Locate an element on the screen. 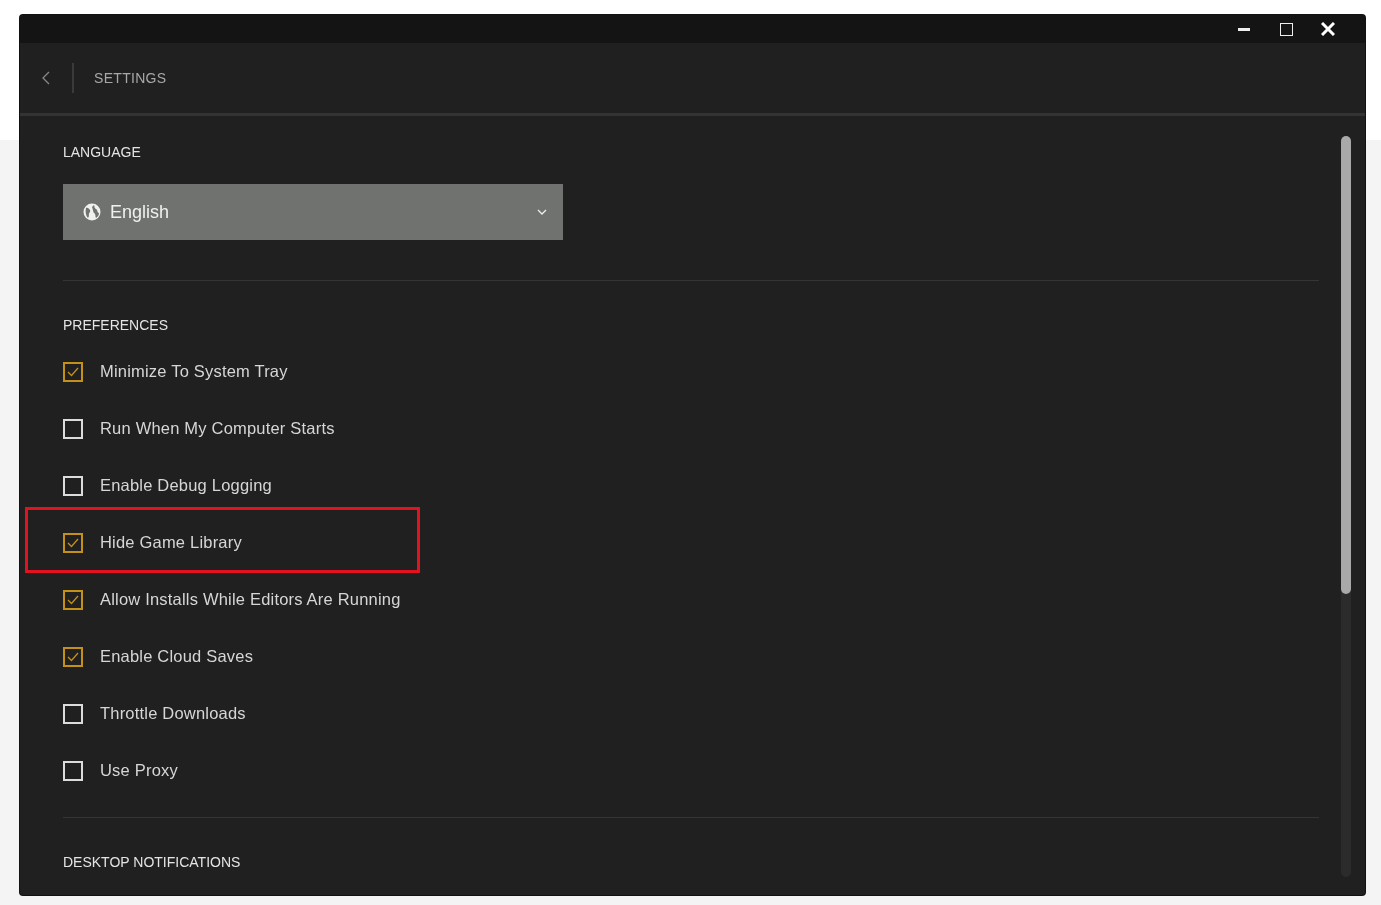 The width and height of the screenshot is (1381, 905). checkbox-label: Enable Debug Logging is located at coordinates (186, 485).